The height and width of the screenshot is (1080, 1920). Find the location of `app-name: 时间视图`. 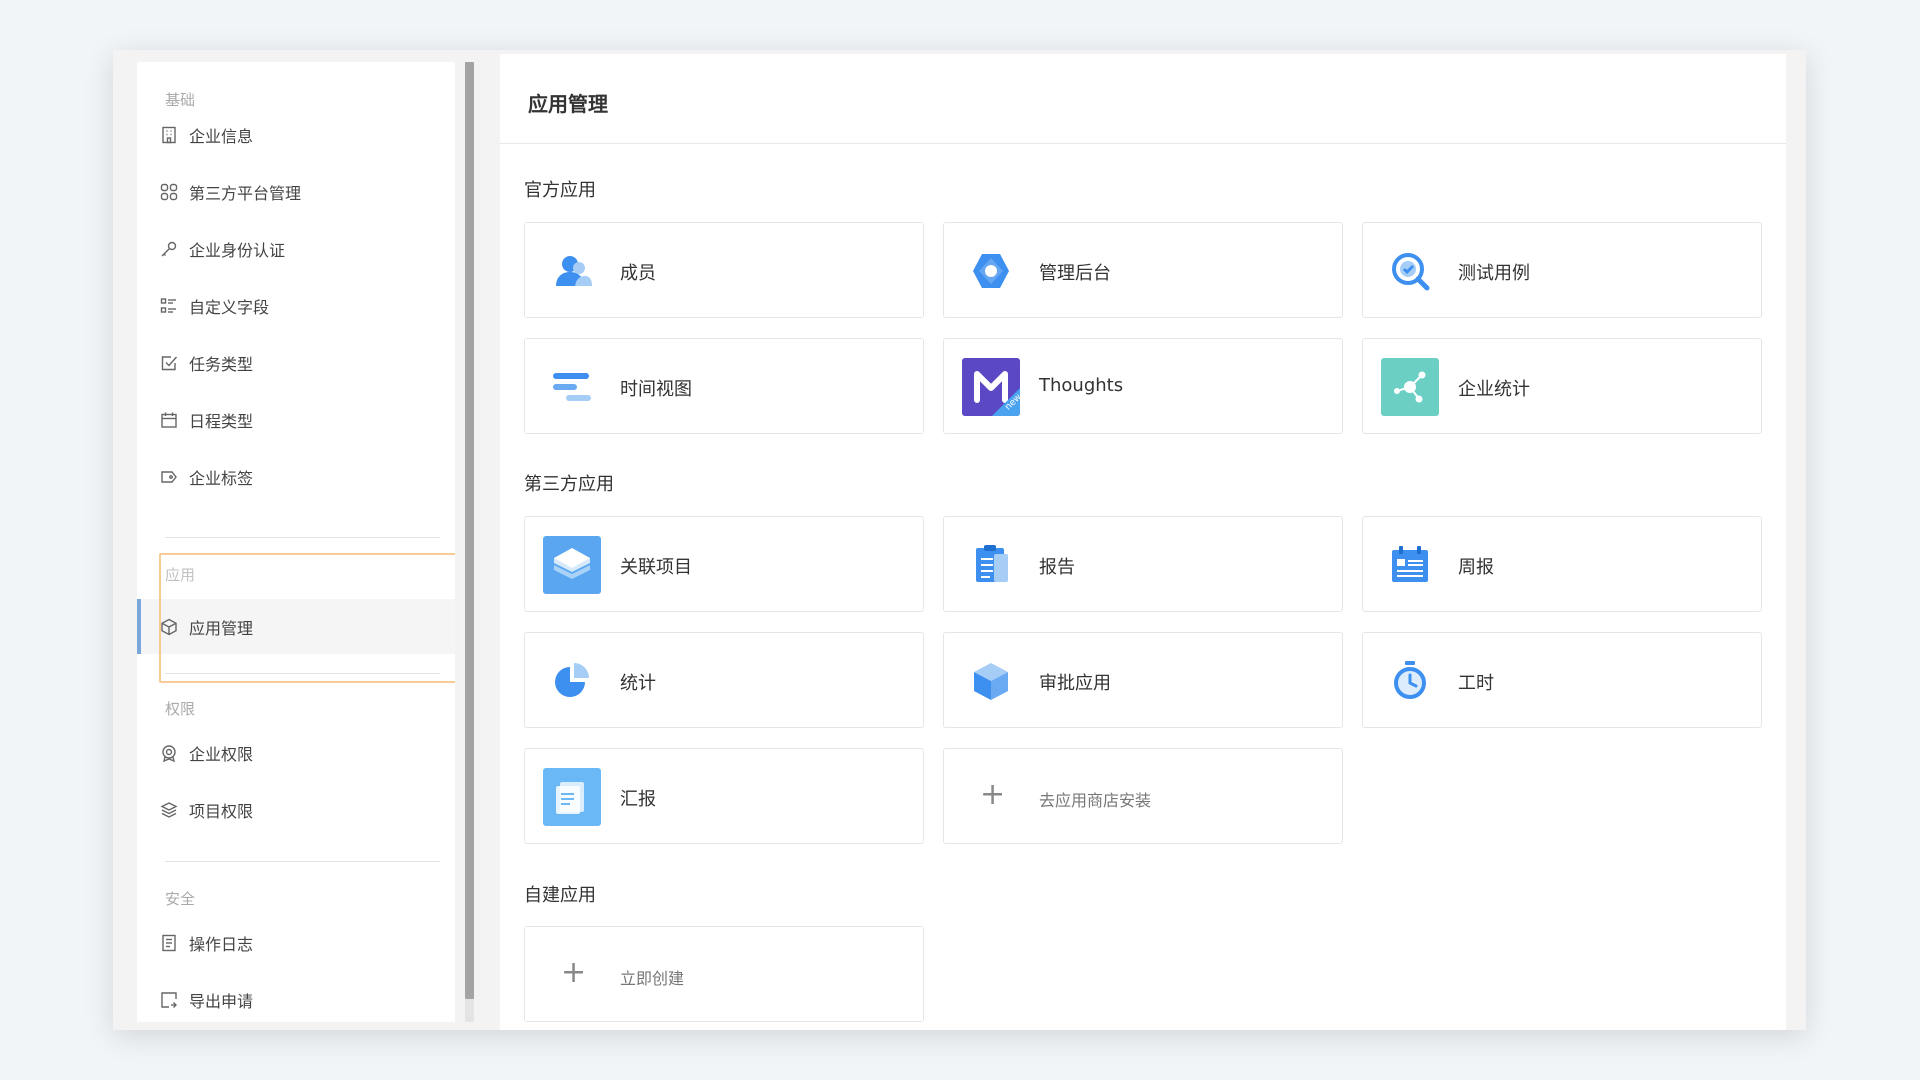

app-name: 时间视图 is located at coordinates (656, 389).